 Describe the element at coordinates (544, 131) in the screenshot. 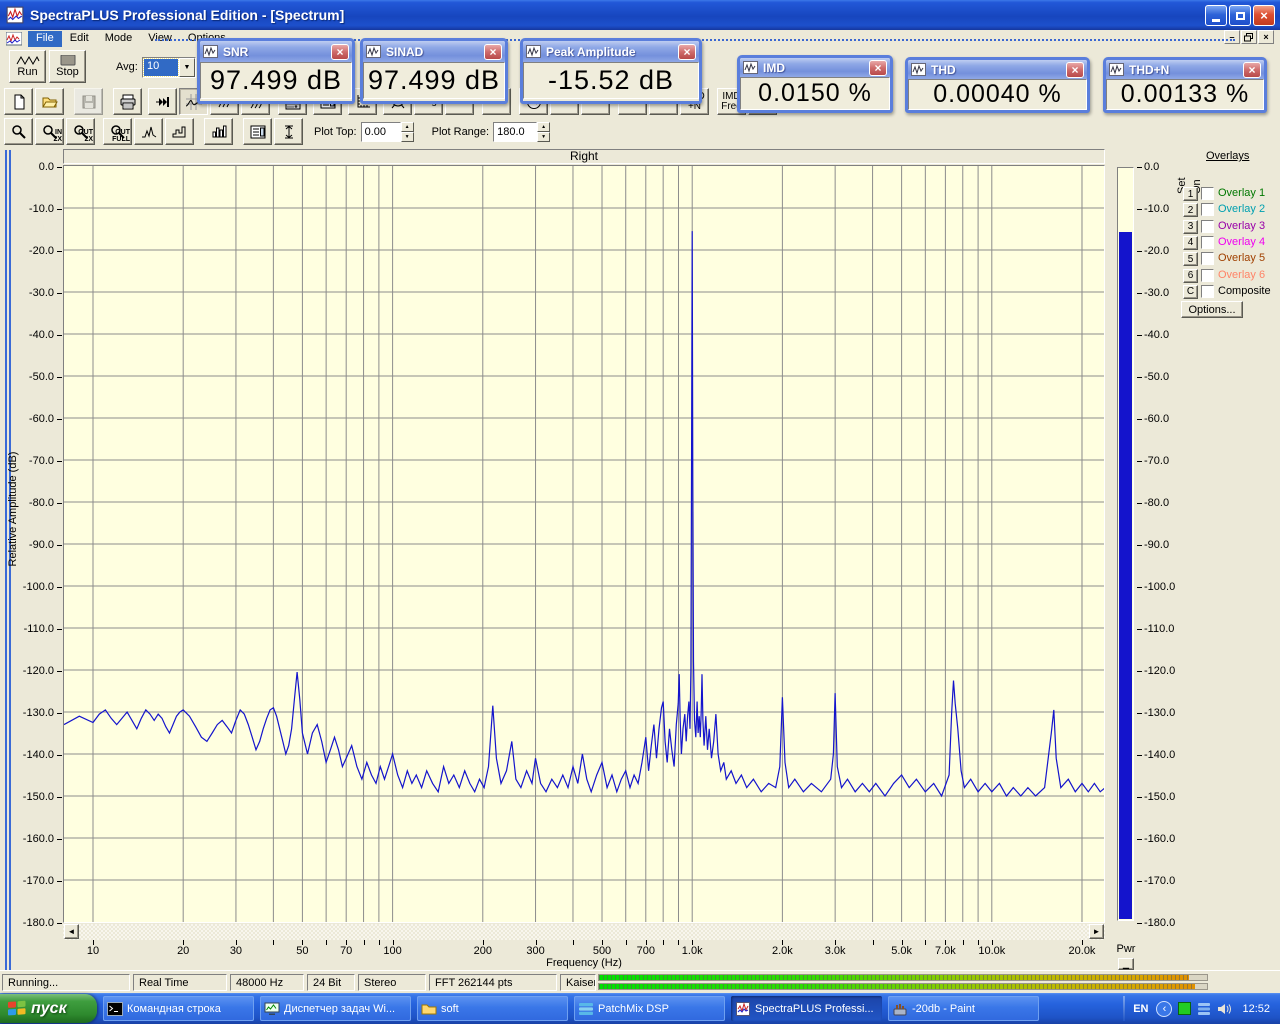

I see `plot-range-spinner: ▲ ▼` at that location.